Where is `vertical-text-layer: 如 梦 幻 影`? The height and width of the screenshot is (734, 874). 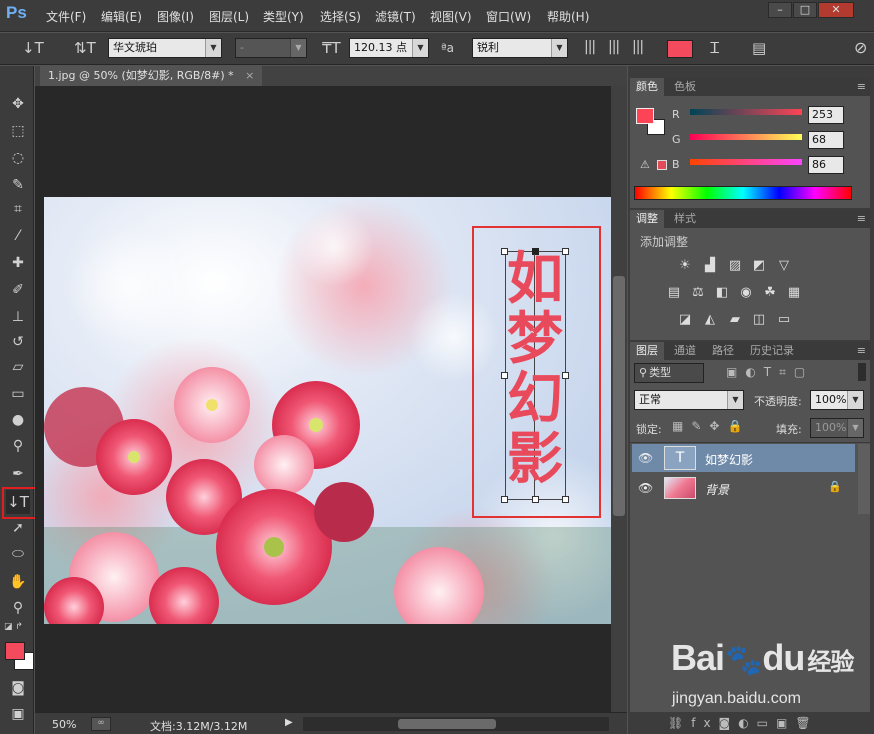
vertical-text-layer: 如 梦 幻 影 is located at coordinates (535, 370).